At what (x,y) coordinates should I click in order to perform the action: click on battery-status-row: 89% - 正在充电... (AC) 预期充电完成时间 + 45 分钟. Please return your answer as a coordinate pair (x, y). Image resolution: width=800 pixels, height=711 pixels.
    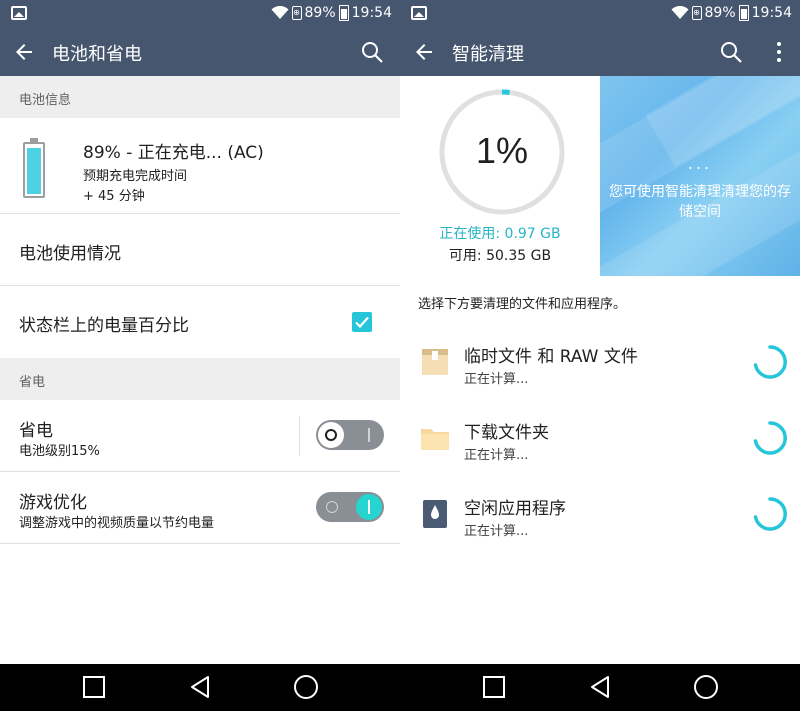
    Looking at the image, I should click on (200, 166).